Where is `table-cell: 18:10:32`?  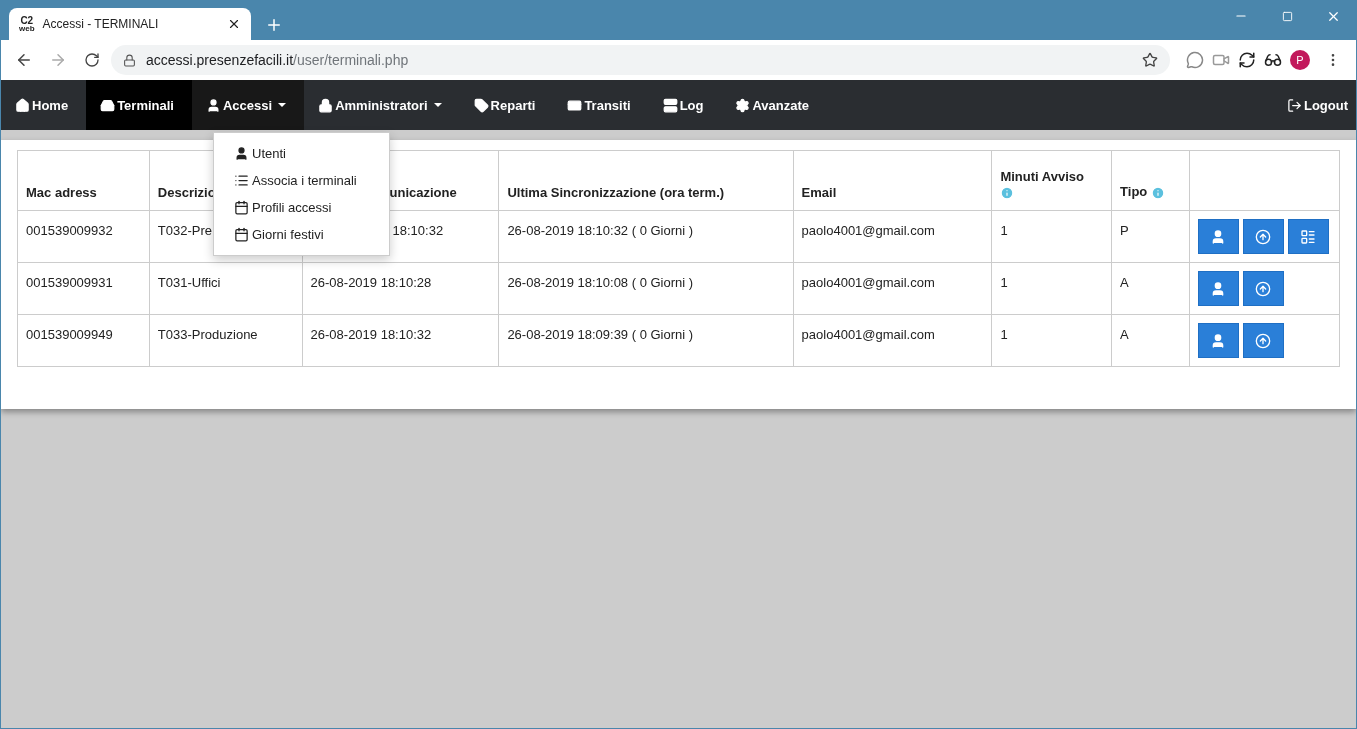 table-cell: 18:10:32 is located at coordinates (418, 230).